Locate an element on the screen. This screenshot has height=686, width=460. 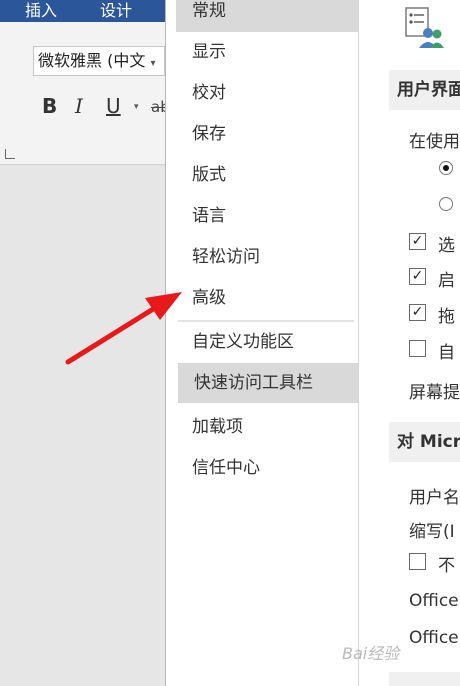
watermark-logo: Bai经验 is located at coordinates (371, 653).